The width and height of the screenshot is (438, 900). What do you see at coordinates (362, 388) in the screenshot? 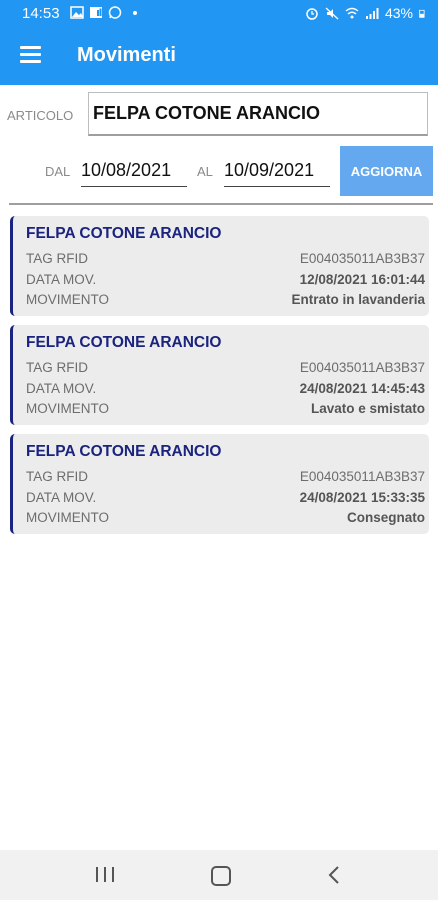
I see `data-mov-value: 24/08/2021 14:45:43` at bounding box center [362, 388].